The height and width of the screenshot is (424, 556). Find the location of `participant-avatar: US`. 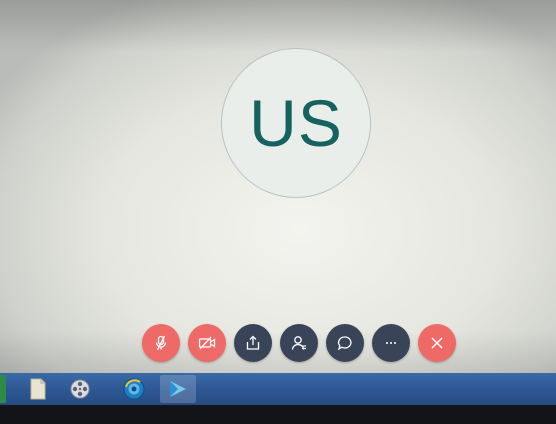

participant-avatar: US is located at coordinates (296, 123).